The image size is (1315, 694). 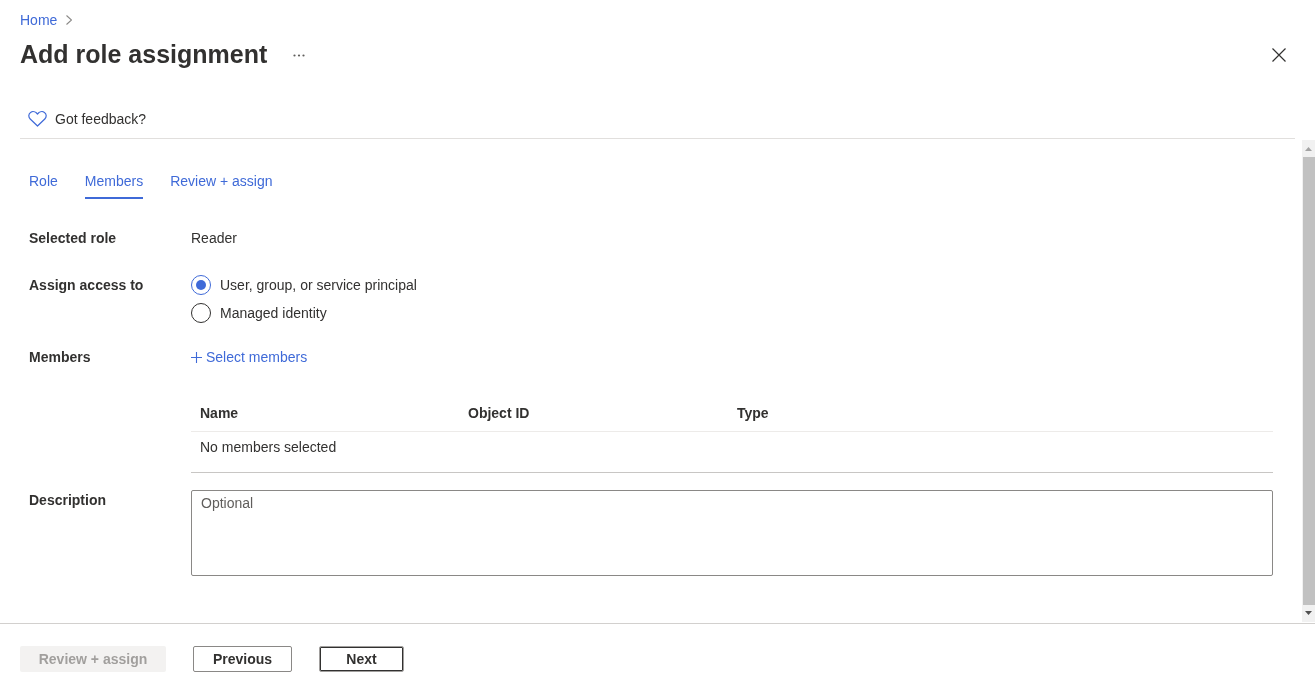 What do you see at coordinates (214, 238) in the screenshot?
I see `field-value: Reader` at bounding box center [214, 238].